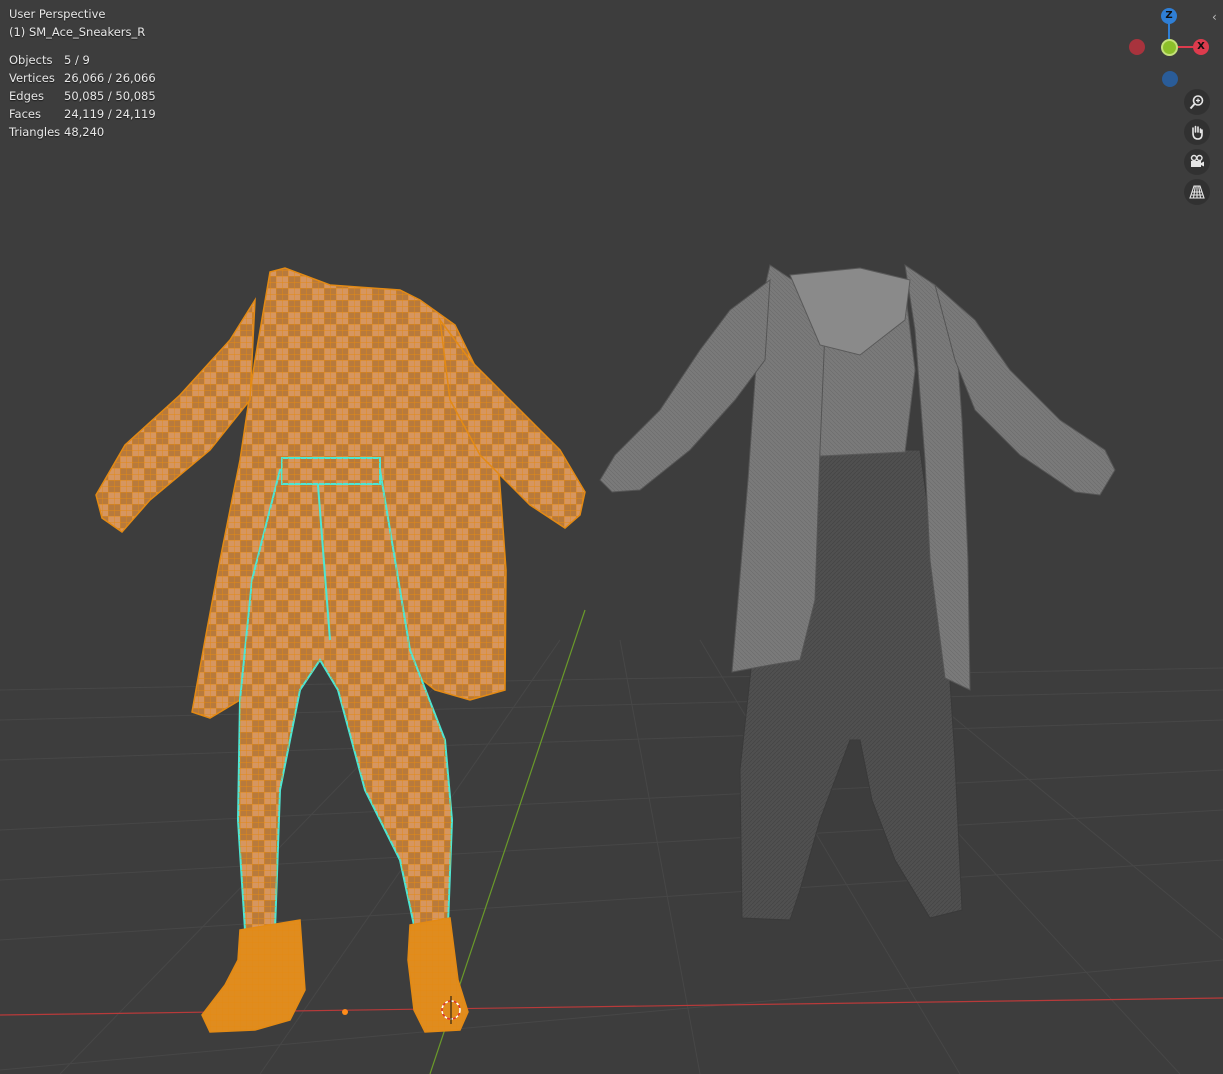 The width and height of the screenshot is (1223, 1074). I want to click on view-name: User Perspective, so click(57, 14).